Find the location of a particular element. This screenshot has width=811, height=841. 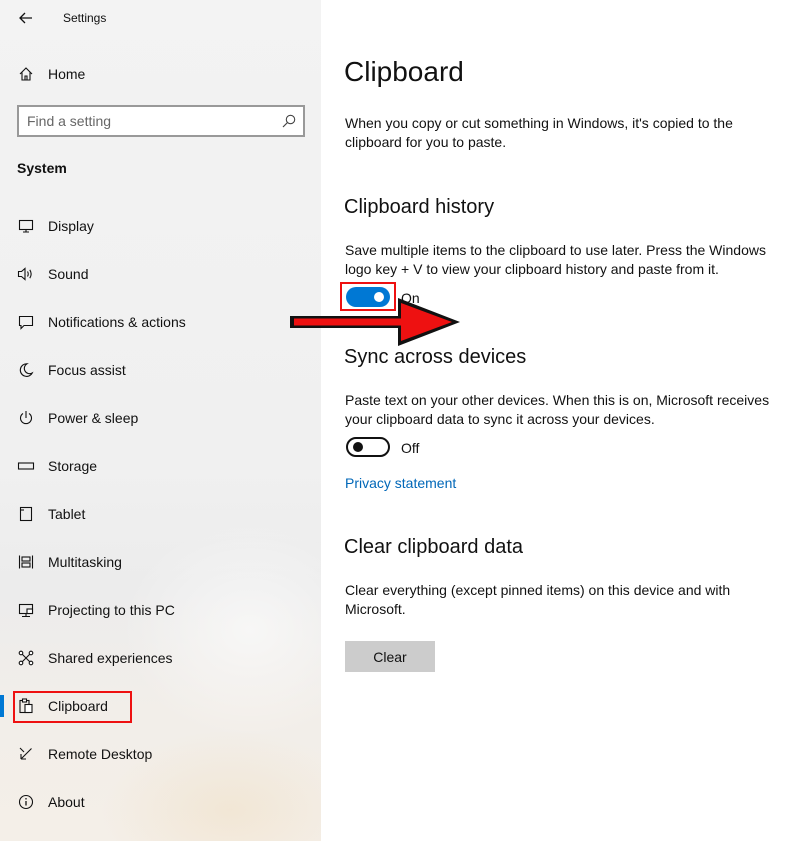

sidebar-item-focus-assist: Focus assist is located at coordinates (160, 370).